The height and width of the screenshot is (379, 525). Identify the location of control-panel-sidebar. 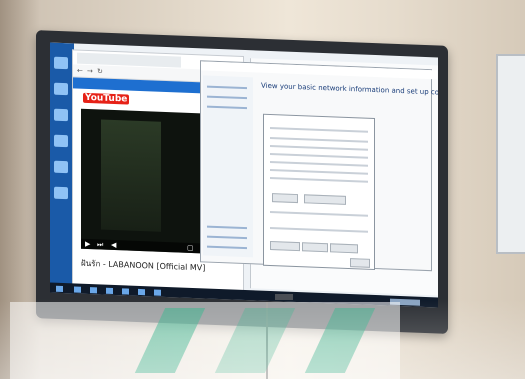
(228, 166).